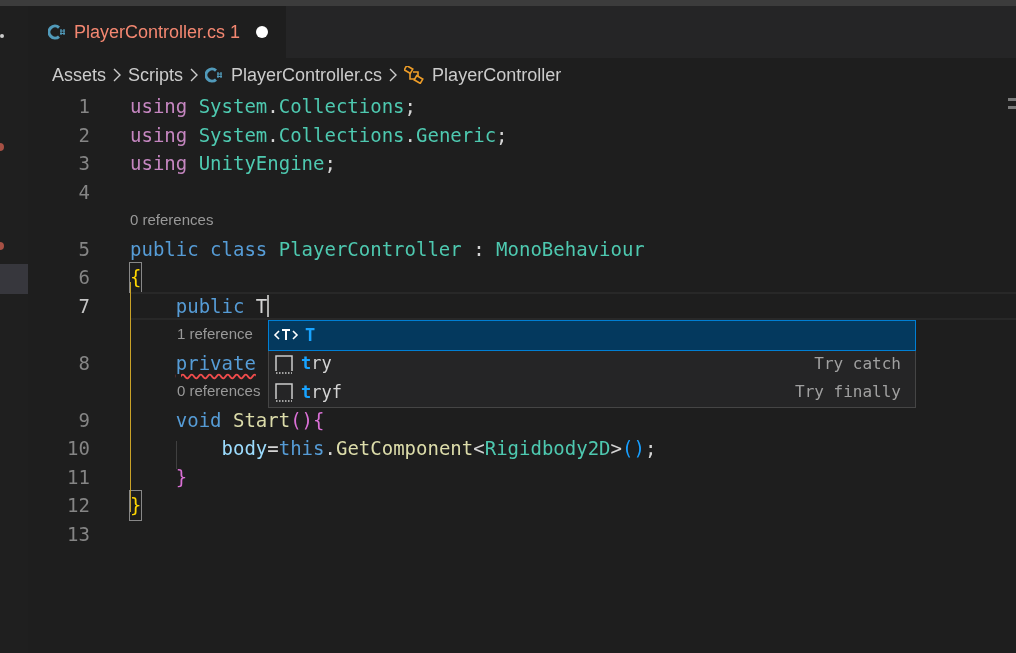  Describe the element at coordinates (78, 534) in the screenshot. I see `line-number: 13` at that location.